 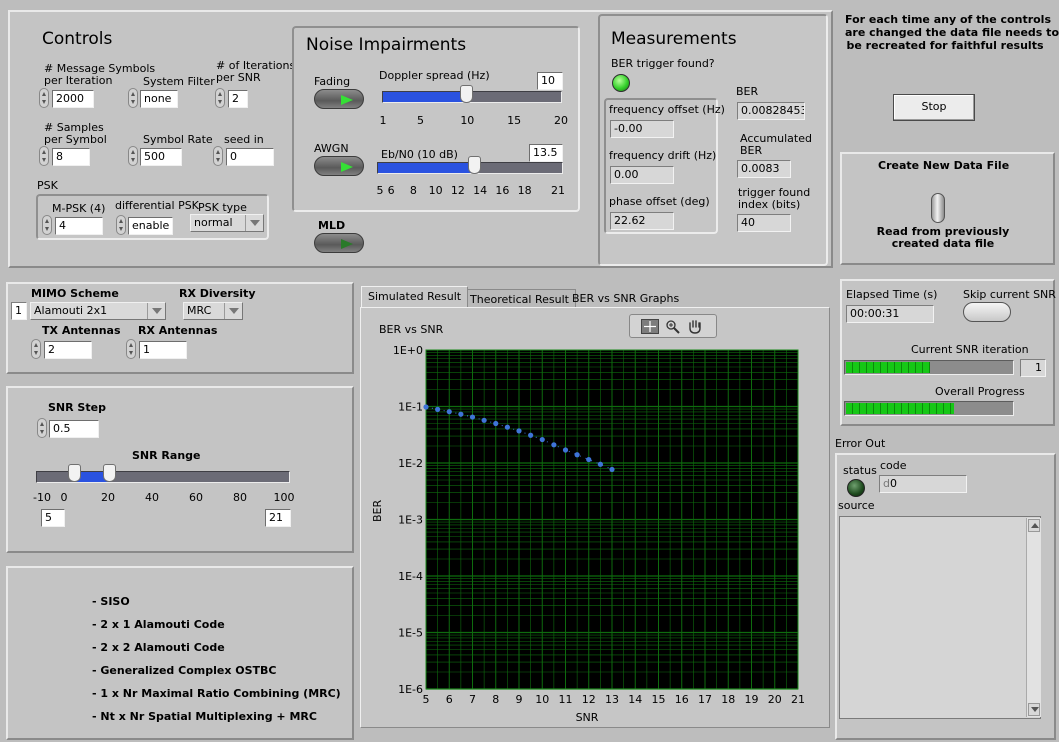 What do you see at coordinates (467, 94) in the screenshot?
I see `doppler-thumb` at bounding box center [467, 94].